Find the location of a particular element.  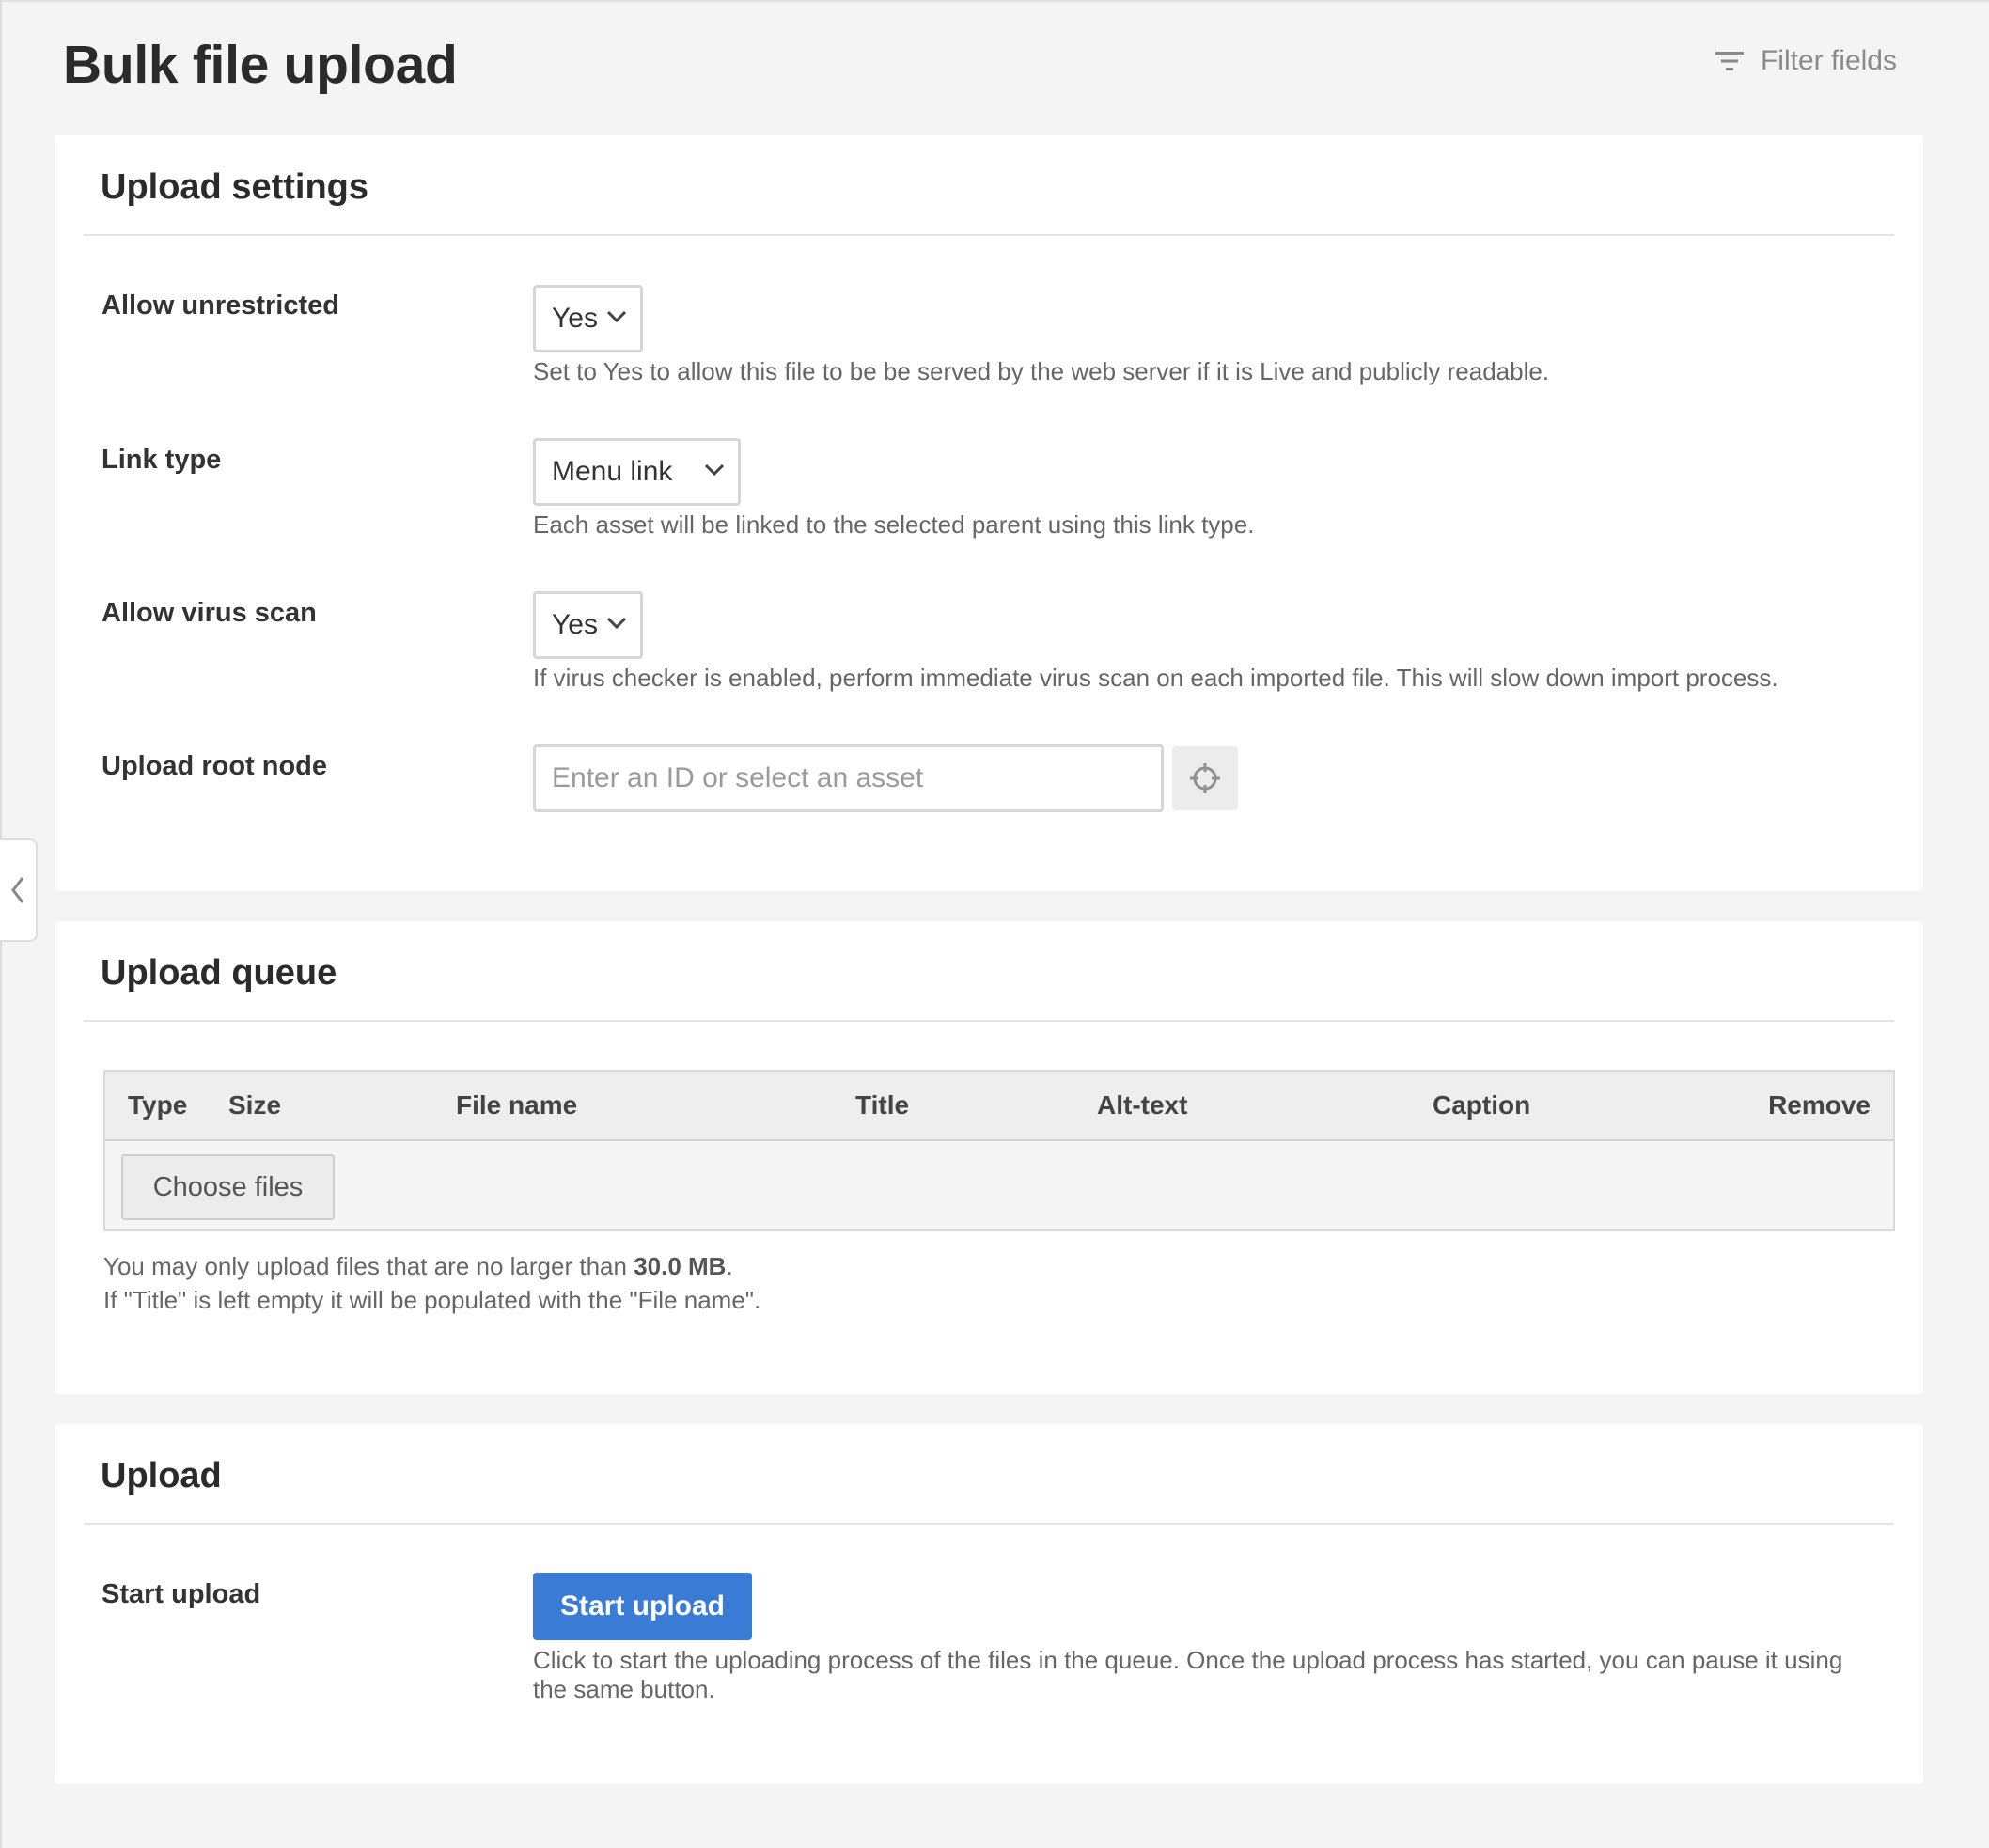

chevron-left-icon is located at coordinates (18, 890).